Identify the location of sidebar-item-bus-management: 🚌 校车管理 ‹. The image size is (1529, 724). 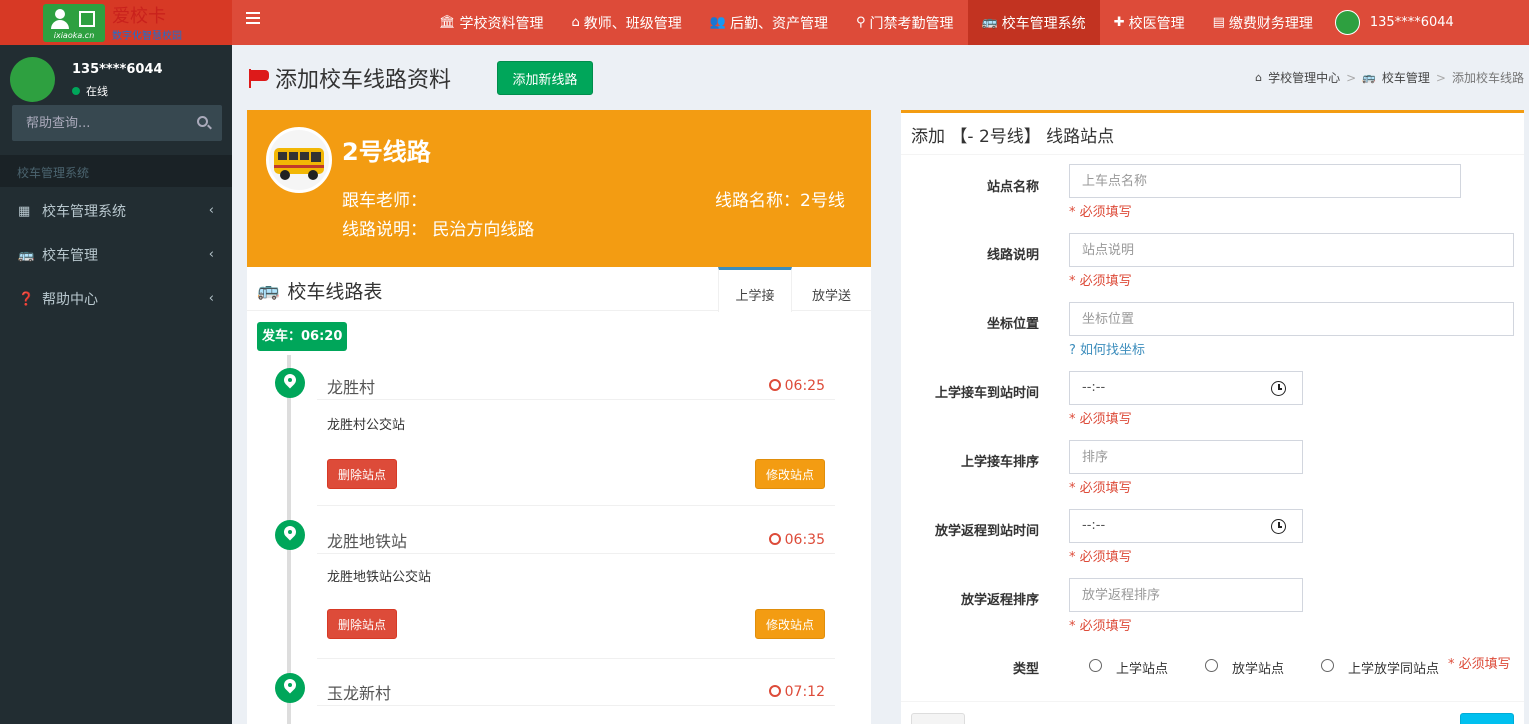
(116, 255).